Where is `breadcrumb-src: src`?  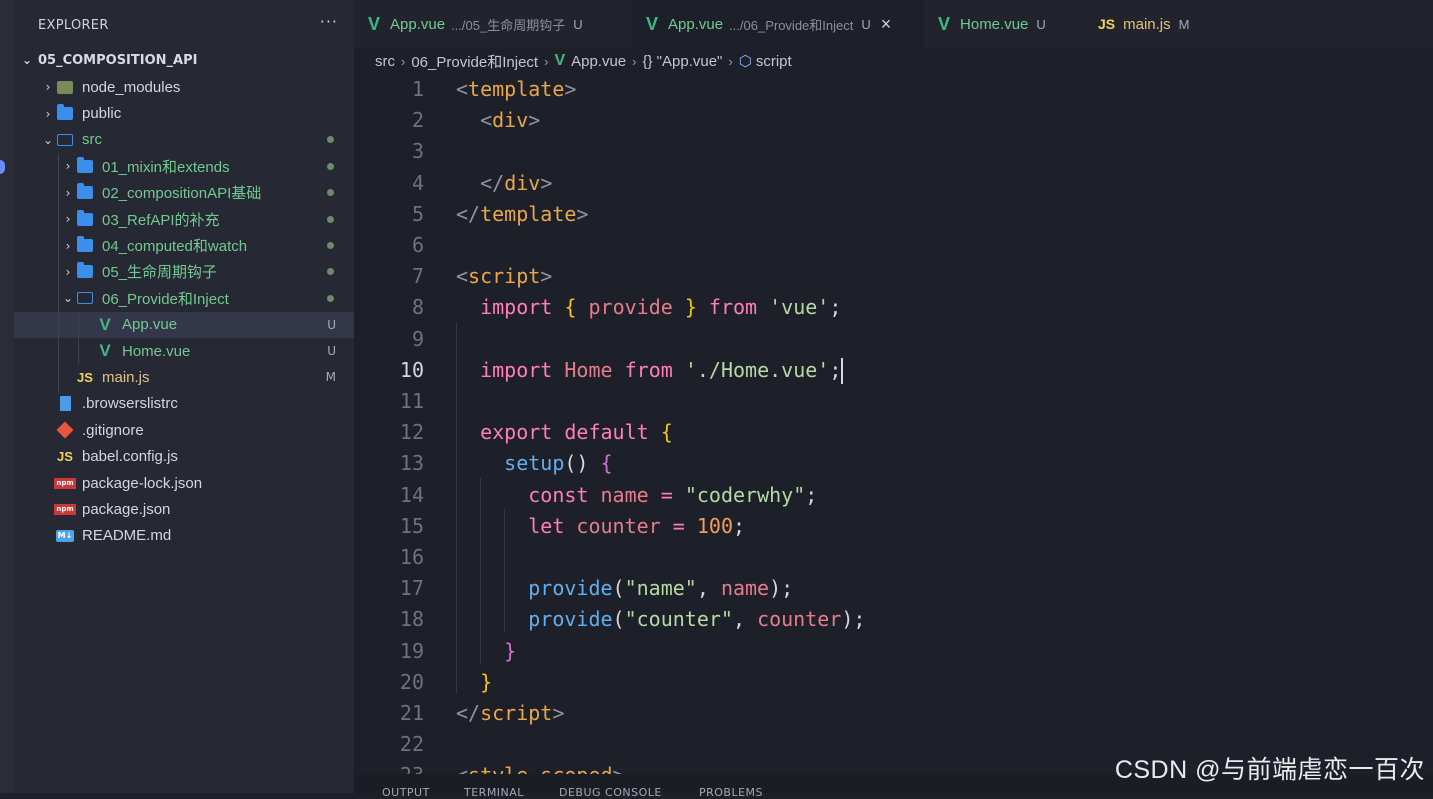 breadcrumb-src: src is located at coordinates (385, 61).